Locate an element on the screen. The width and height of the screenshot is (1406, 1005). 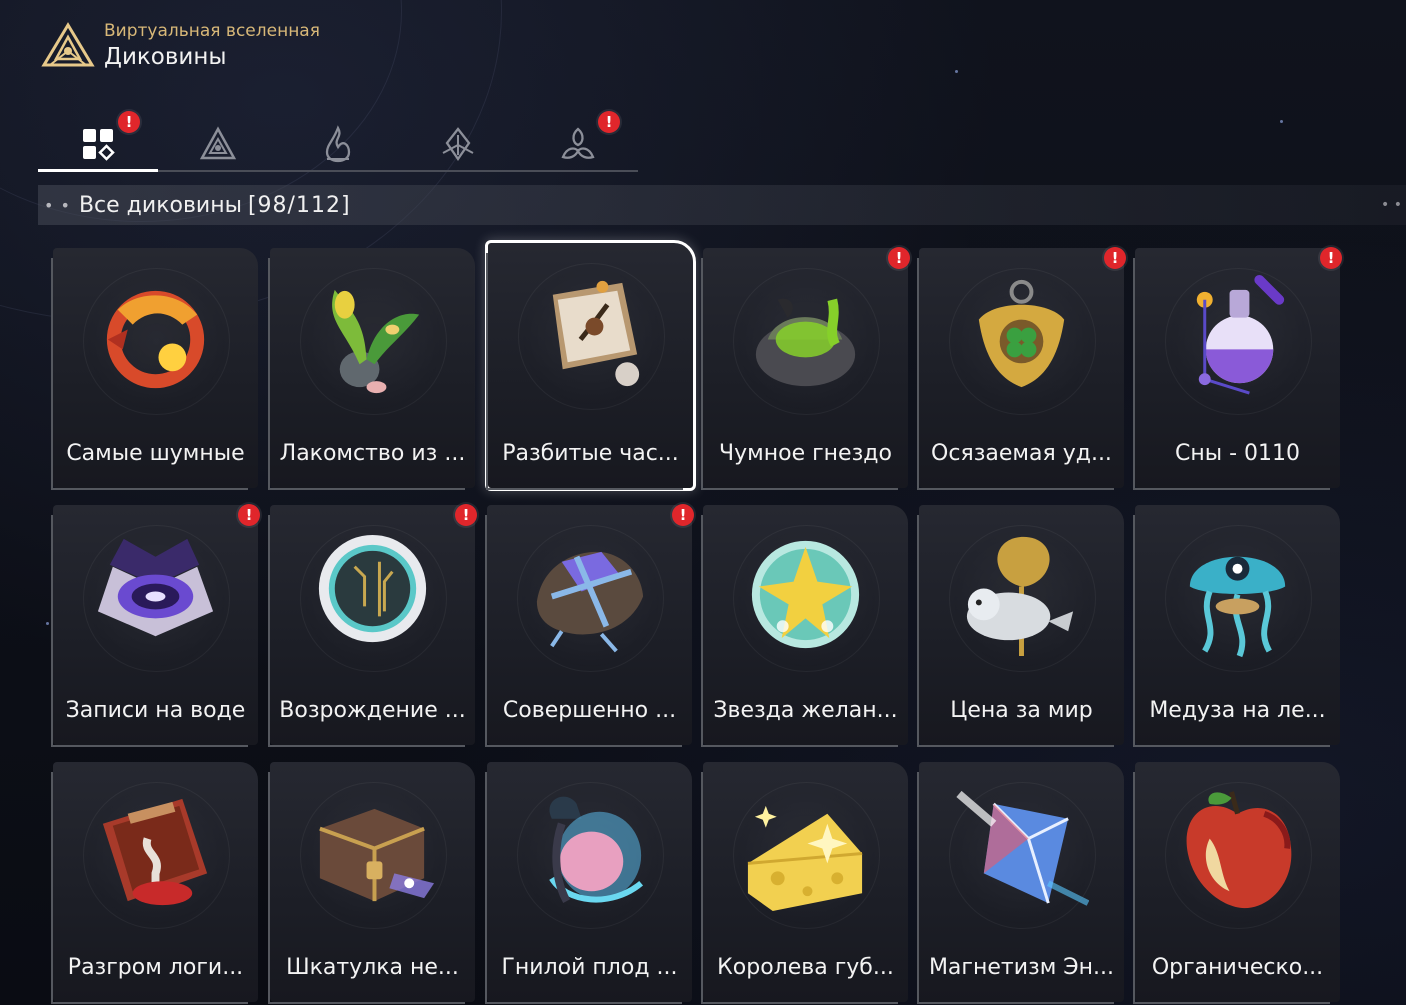
grid-category-icon is located at coordinates (99, 145).